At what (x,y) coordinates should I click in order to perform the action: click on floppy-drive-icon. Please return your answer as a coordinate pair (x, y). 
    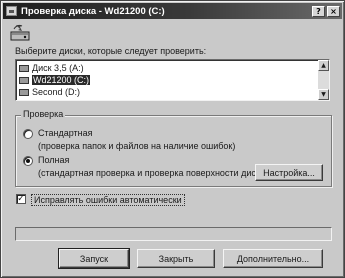
    Looking at the image, I should click on (24, 68).